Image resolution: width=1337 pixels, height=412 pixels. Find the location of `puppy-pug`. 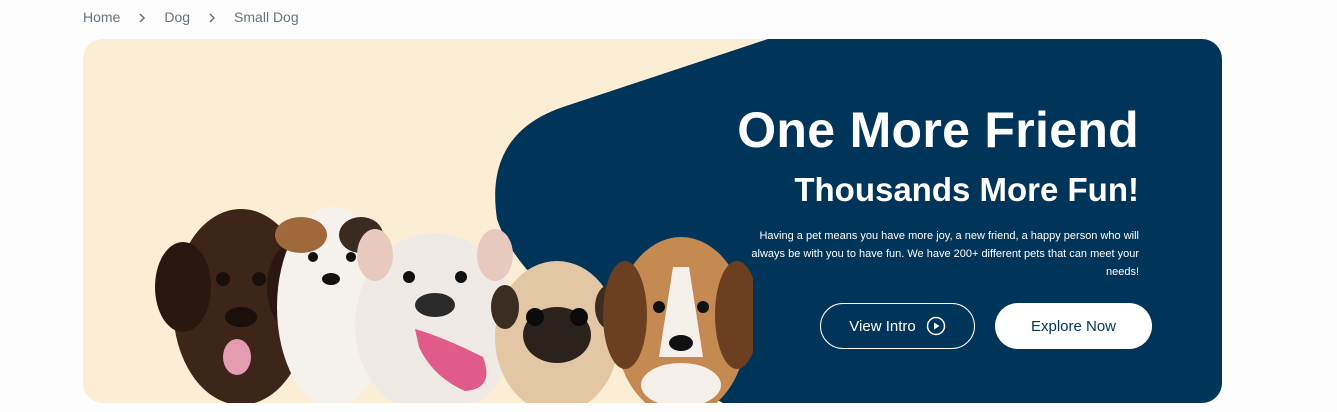

puppy-pug is located at coordinates (557, 332).